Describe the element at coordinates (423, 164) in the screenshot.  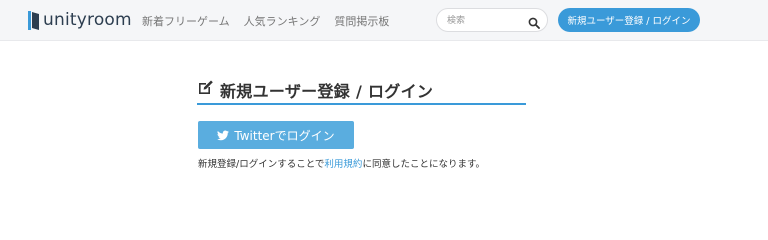
I see `terms-notice-after: に同意したことになります。` at that location.